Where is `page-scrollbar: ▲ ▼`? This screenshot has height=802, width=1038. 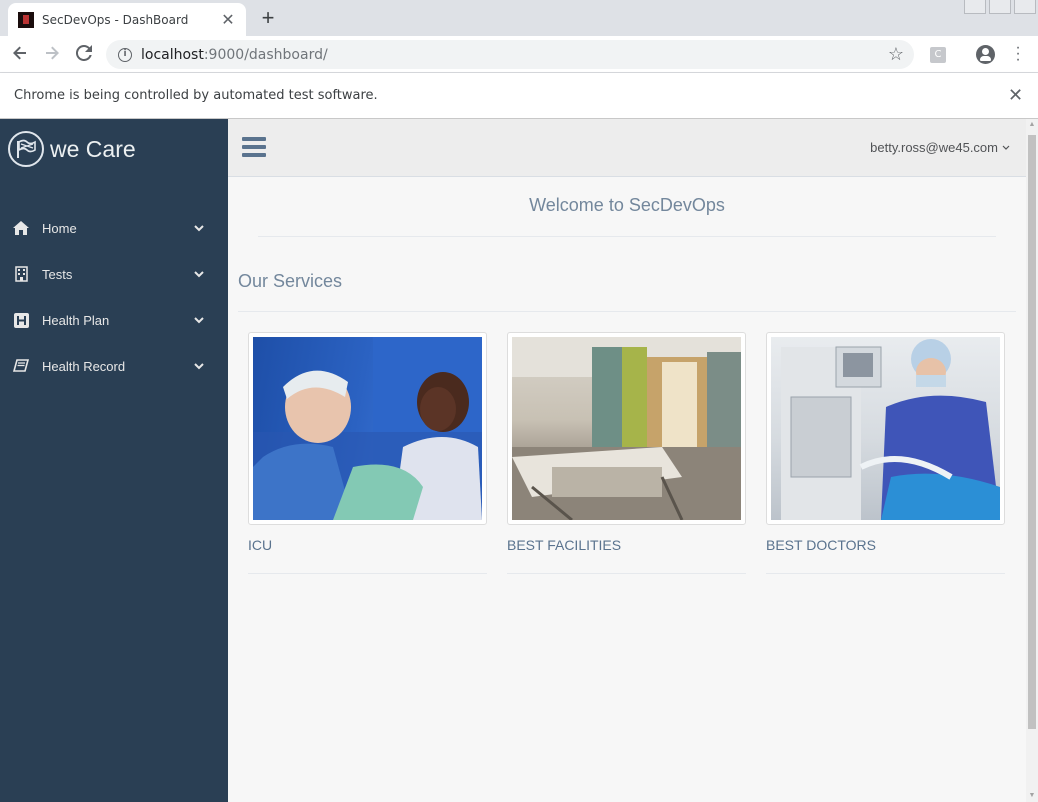 page-scrollbar: ▲ ▼ is located at coordinates (1032, 460).